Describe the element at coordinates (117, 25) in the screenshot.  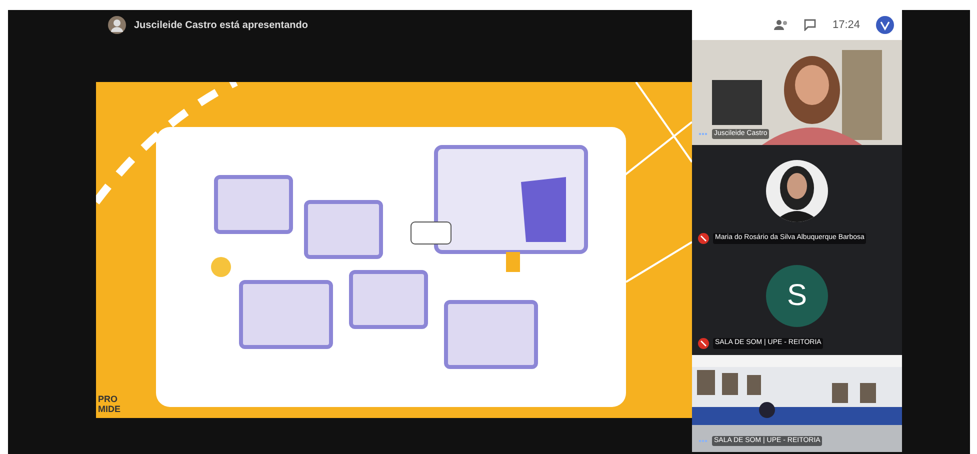
I see `avatar-icon` at that location.